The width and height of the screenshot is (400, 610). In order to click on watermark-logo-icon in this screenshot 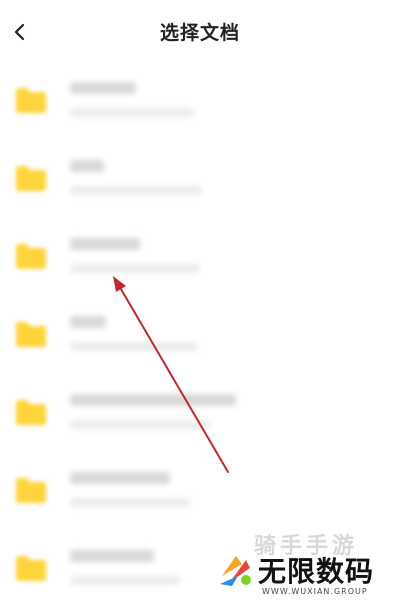, I will do `click(236, 570)`.